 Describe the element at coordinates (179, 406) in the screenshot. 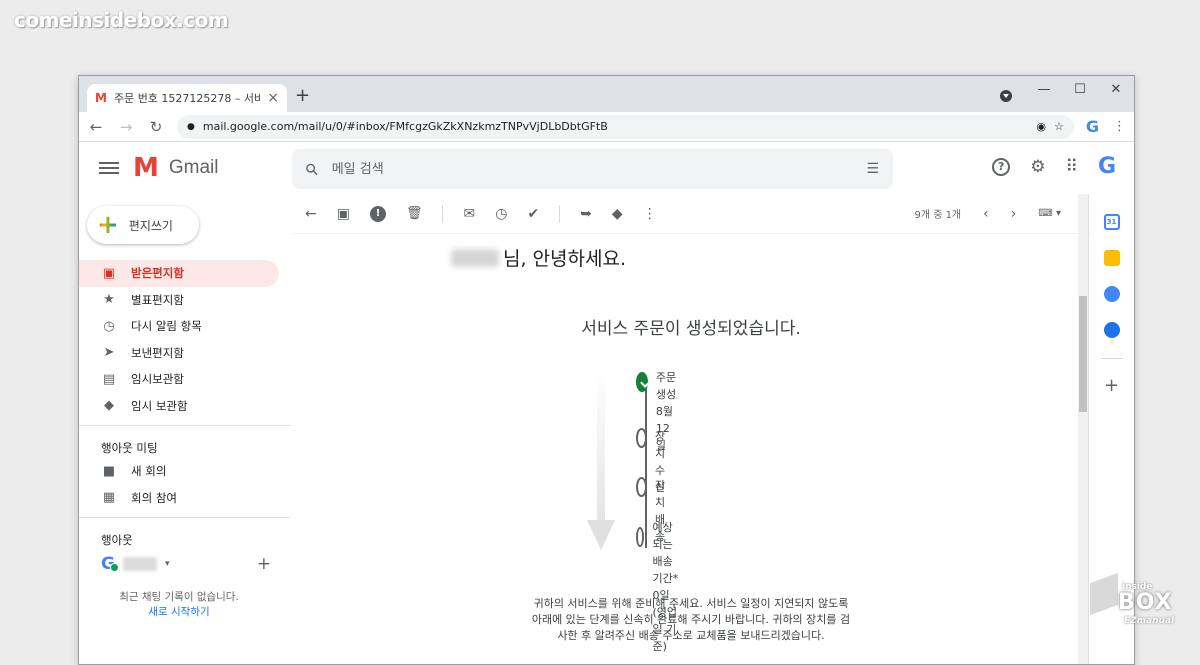

I see `sidebar-item-label-temp: ◆ 임시 보관함` at that location.